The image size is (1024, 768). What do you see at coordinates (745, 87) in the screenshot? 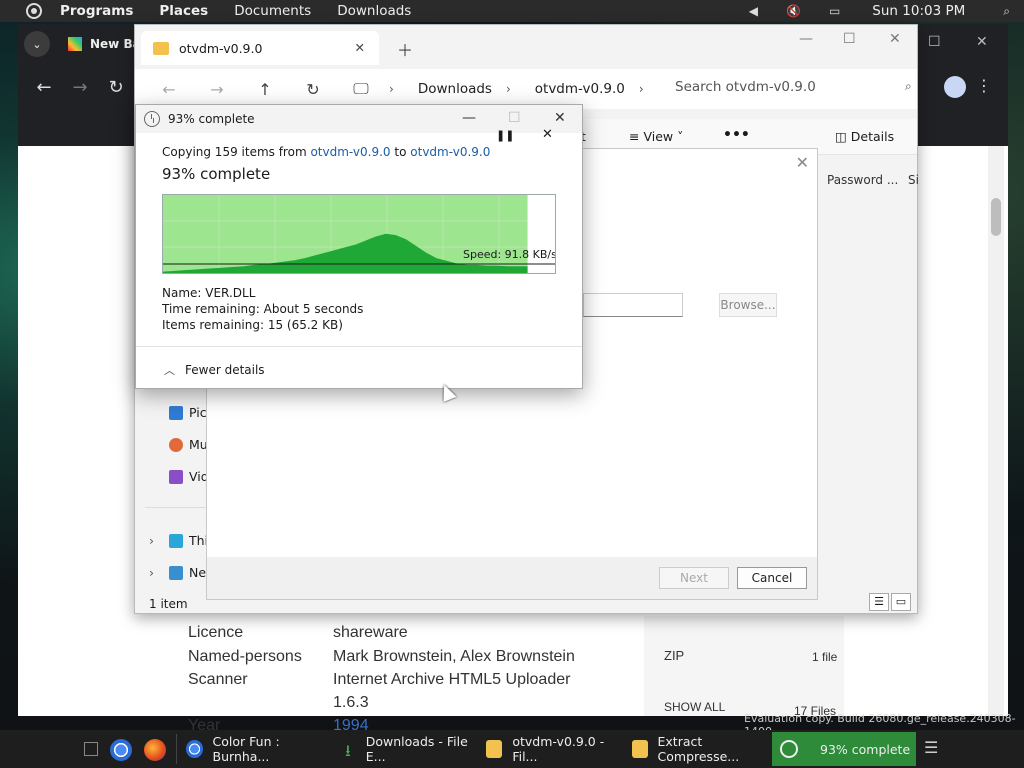
I see `search-input: Search otvdm-v0.9.0` at bounding box center [745, 87].